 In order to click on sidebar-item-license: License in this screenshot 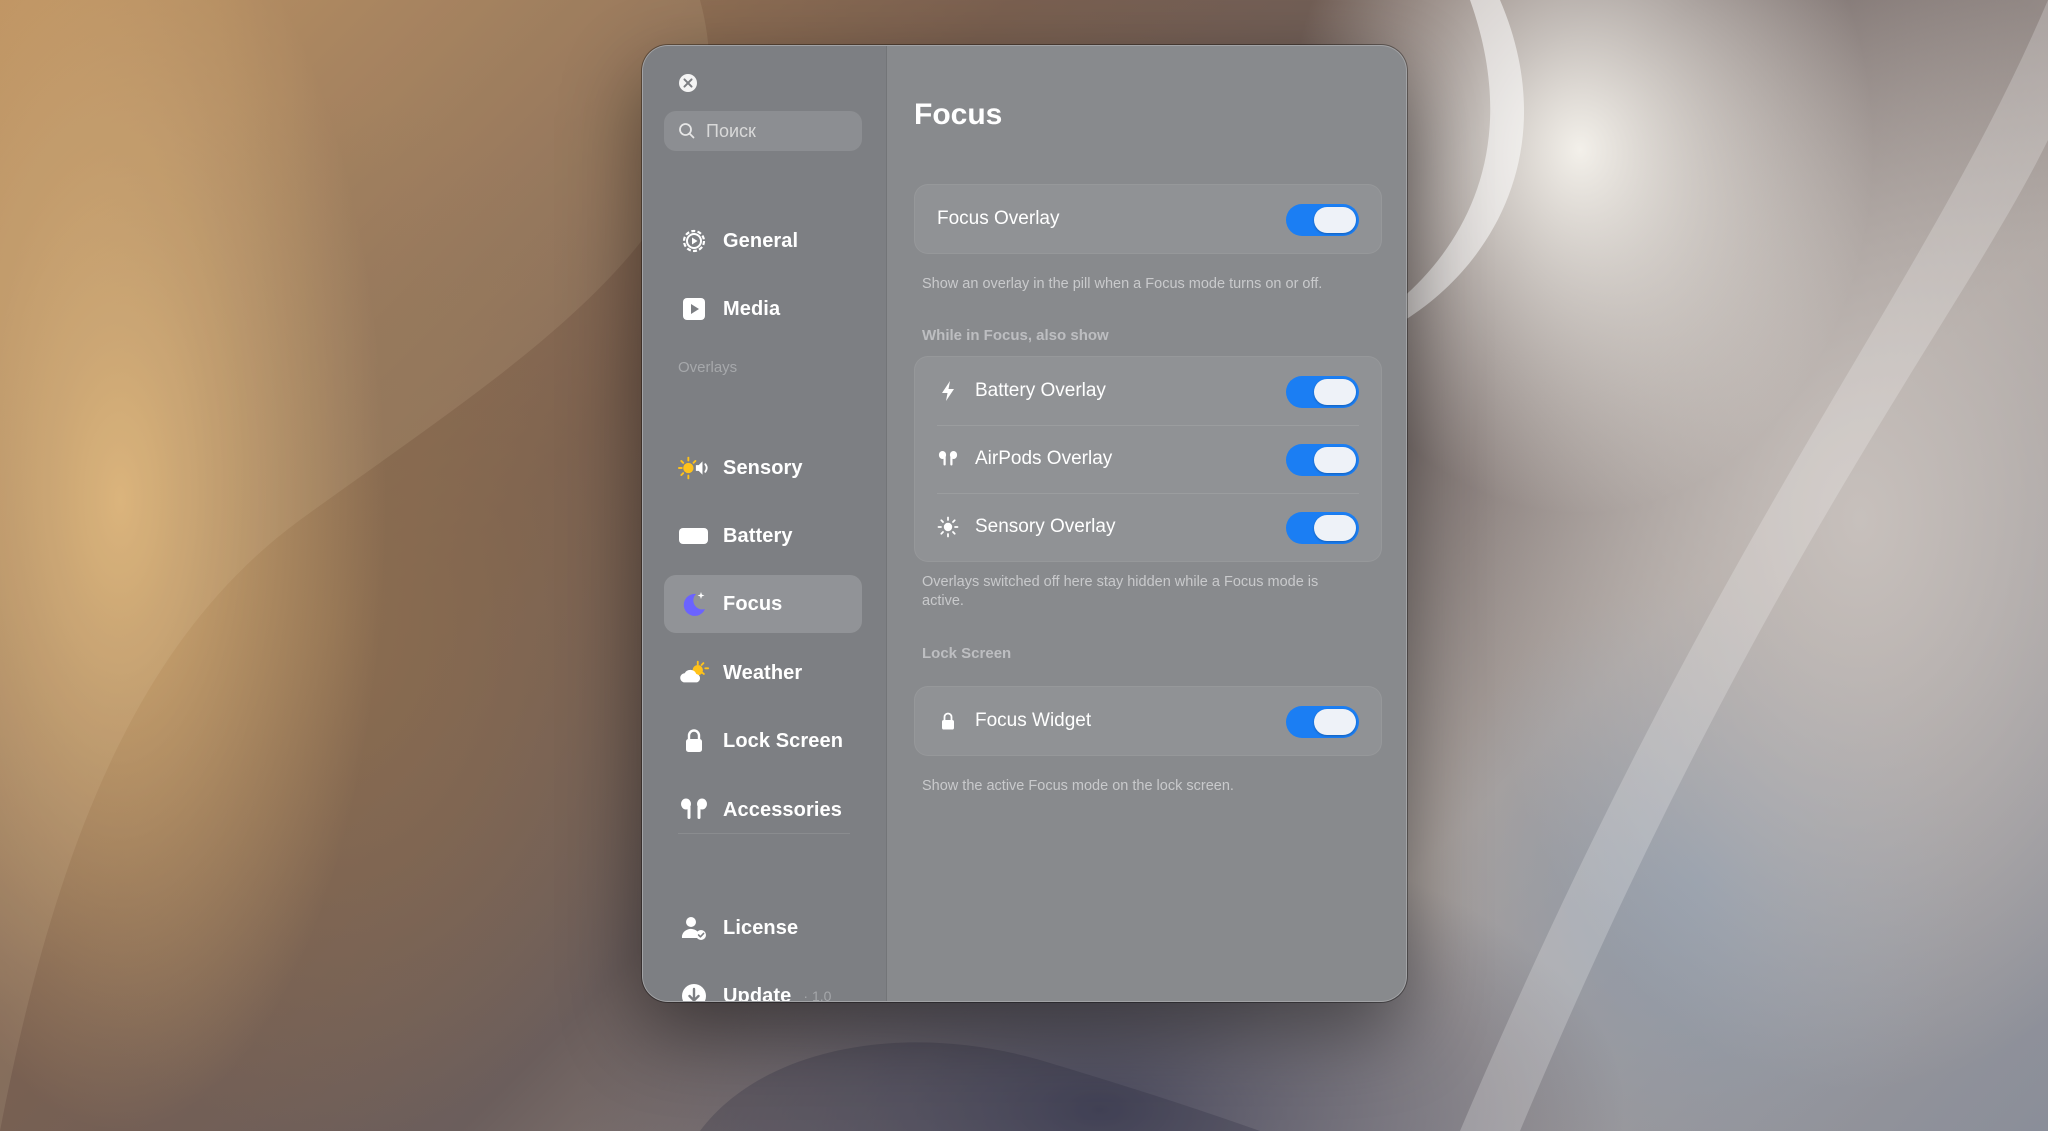, I will do `click(763, 928)`.